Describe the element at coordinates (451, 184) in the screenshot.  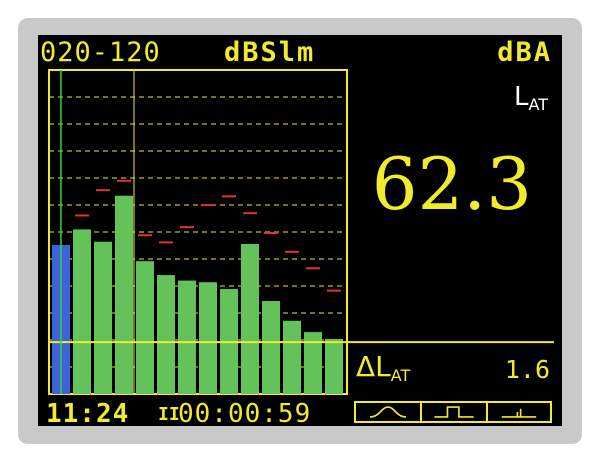
I see `main-reading: 62.3` at that location.